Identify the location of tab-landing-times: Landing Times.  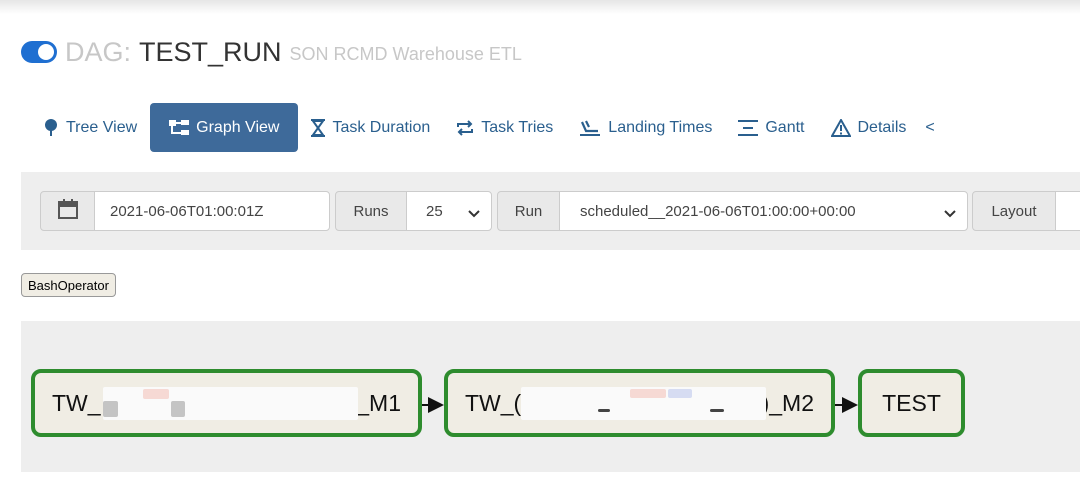
(645, 127).